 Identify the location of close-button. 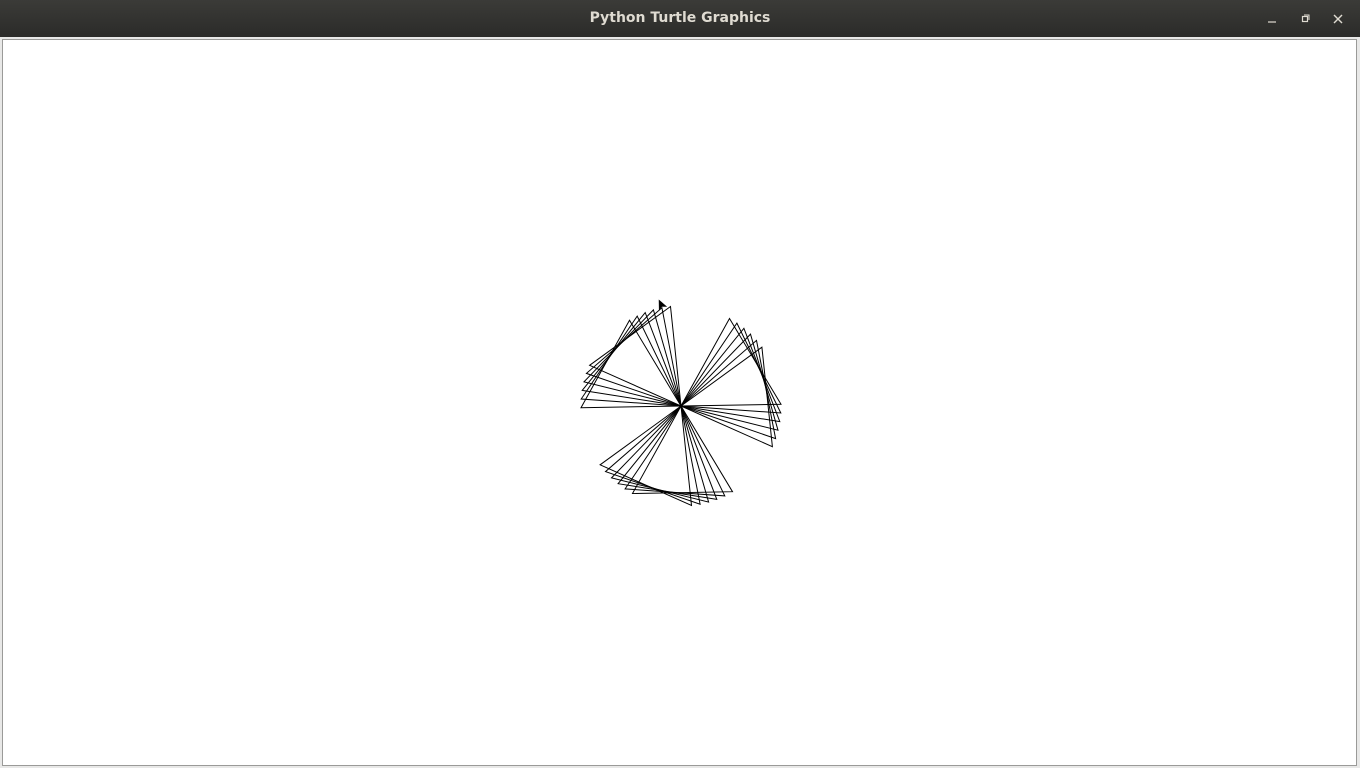
(1337, 19).